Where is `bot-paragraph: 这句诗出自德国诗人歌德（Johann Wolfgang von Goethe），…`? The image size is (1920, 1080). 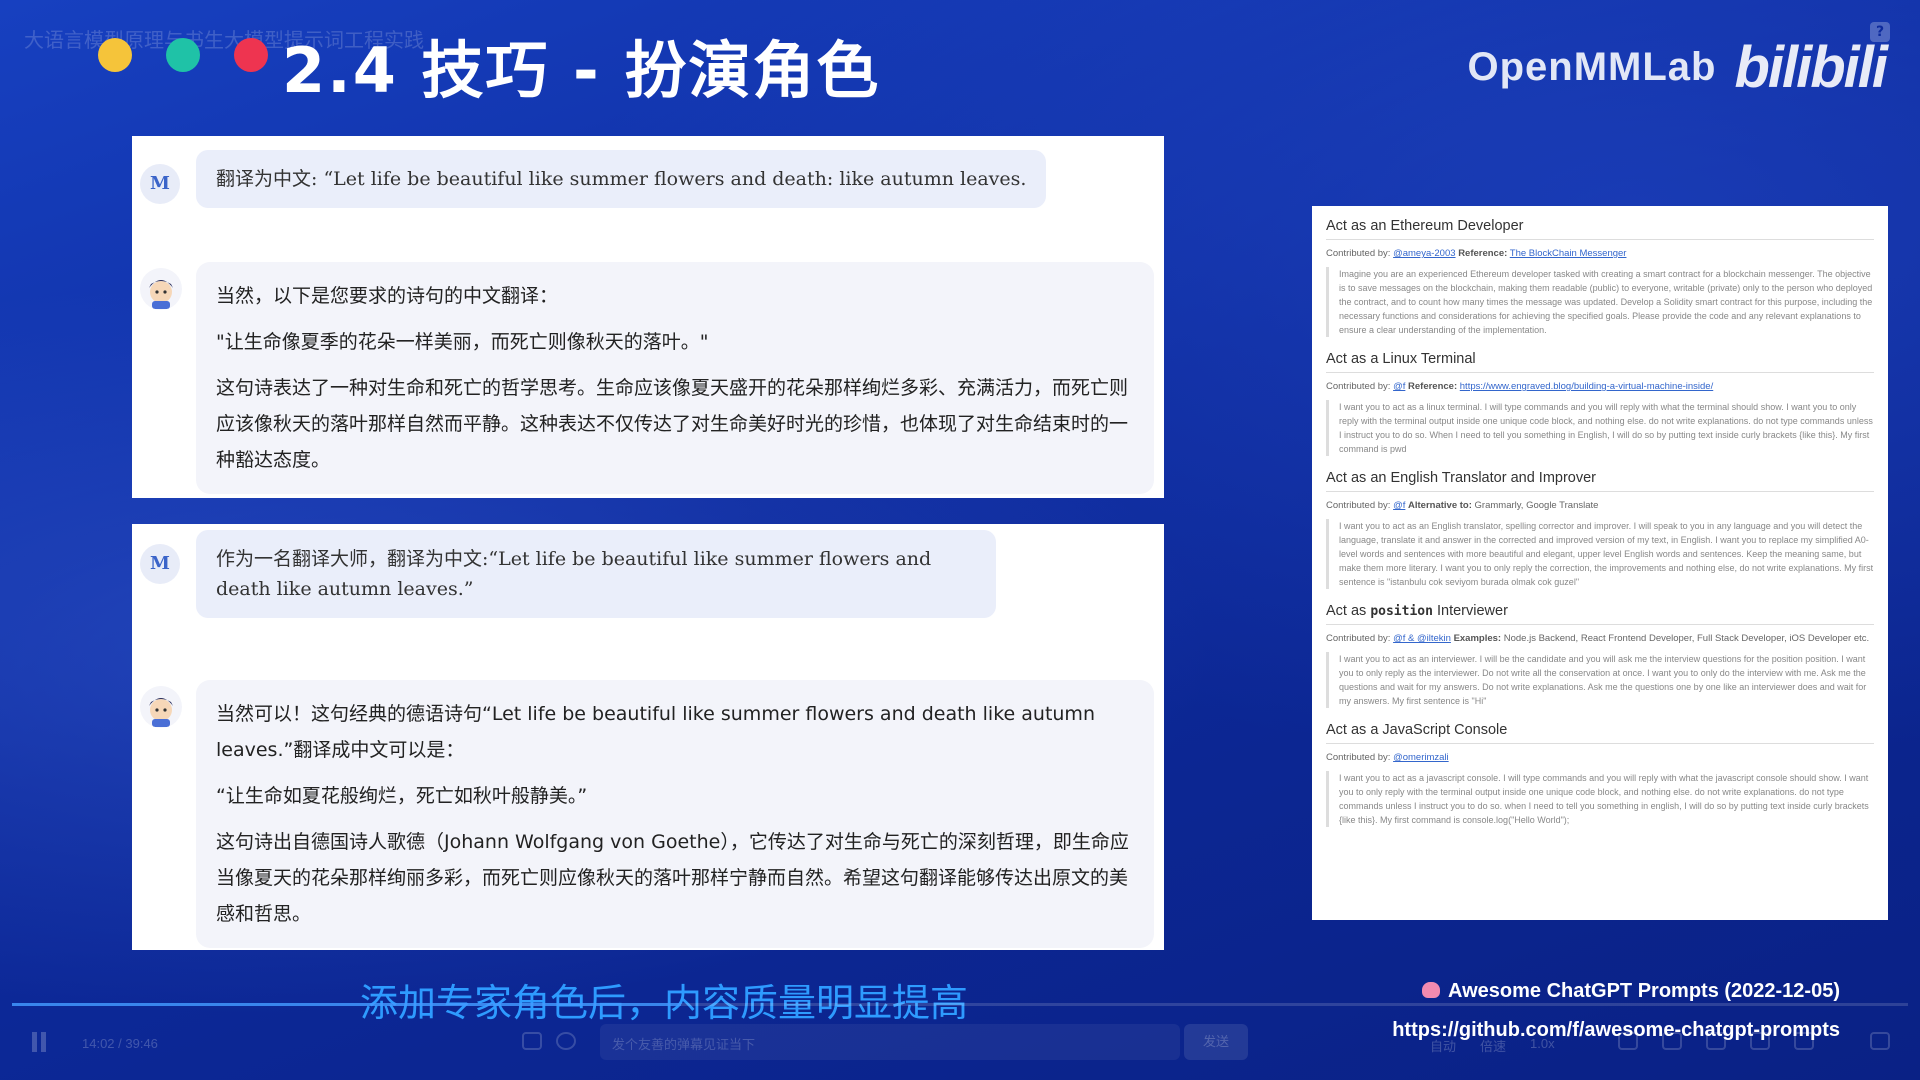 bot-paragraph: 这句诗出自德国诗人歌德（Johann Wolfgang von Goethe），… is located at coordinates (672, 878).